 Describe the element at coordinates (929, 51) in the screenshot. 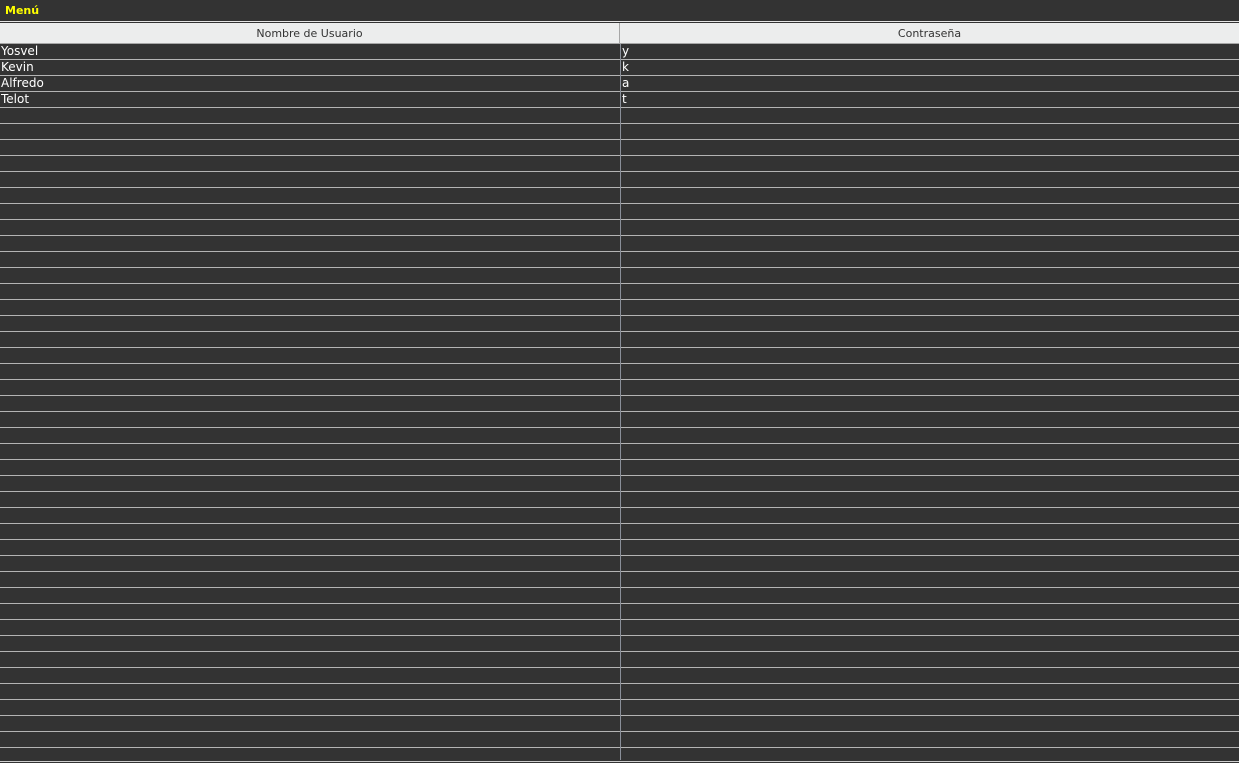

I see `cell-password: y` at that location.